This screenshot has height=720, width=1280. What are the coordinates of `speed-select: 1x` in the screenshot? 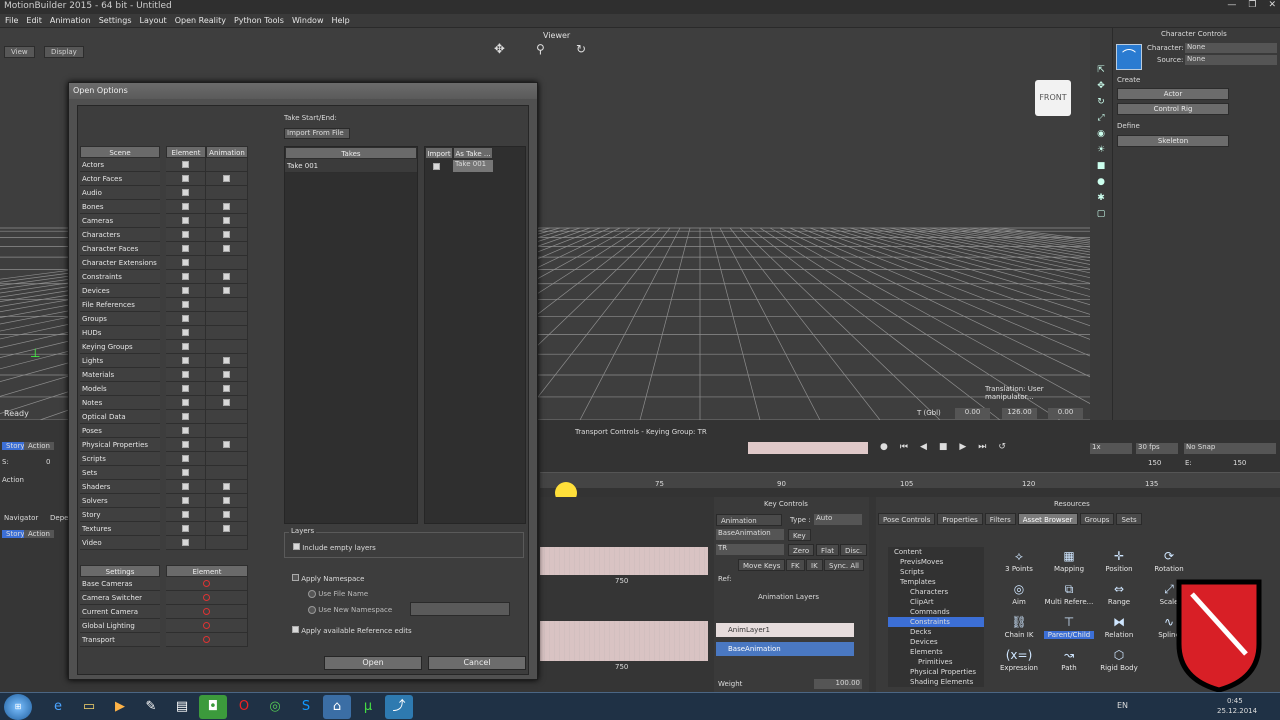 It's located at (1111, 448).